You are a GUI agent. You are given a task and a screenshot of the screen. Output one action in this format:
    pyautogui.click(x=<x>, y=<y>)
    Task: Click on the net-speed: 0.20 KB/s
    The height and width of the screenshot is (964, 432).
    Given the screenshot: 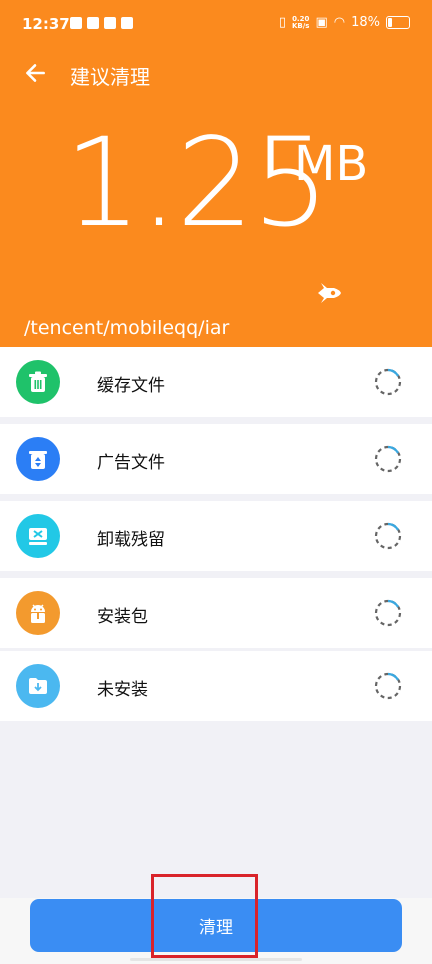 What is the action you would take?
    pyautogui.click(x=300, y=22)
    